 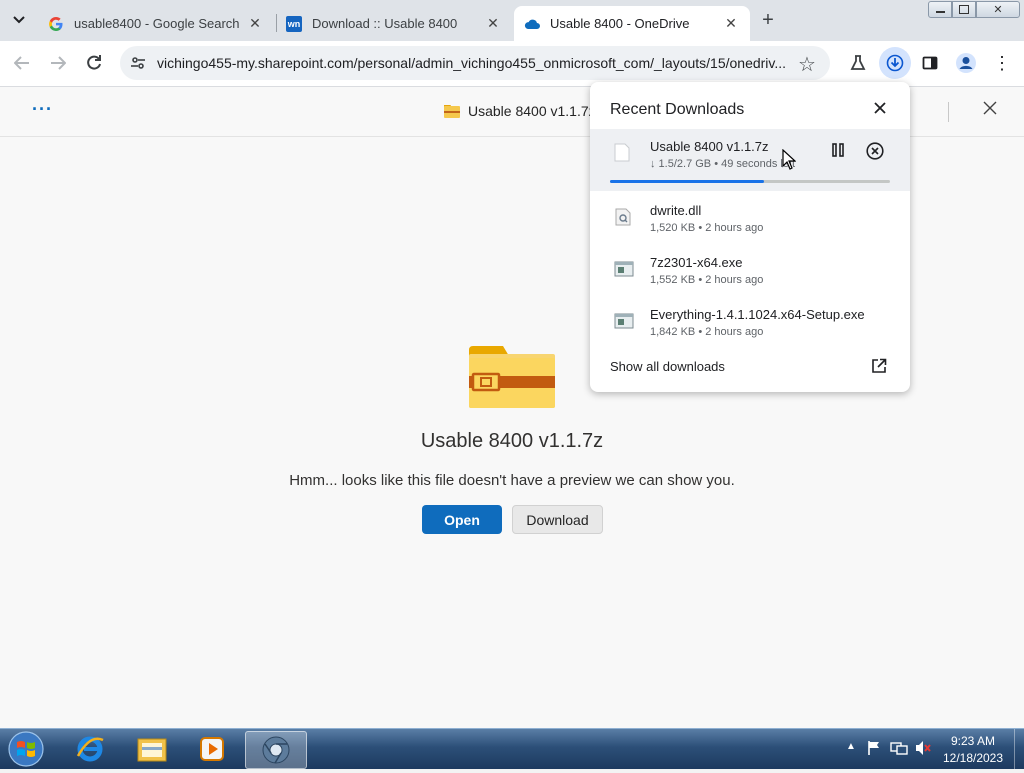 I want to click on taskbar-explorer, so click(x=152, y=749).